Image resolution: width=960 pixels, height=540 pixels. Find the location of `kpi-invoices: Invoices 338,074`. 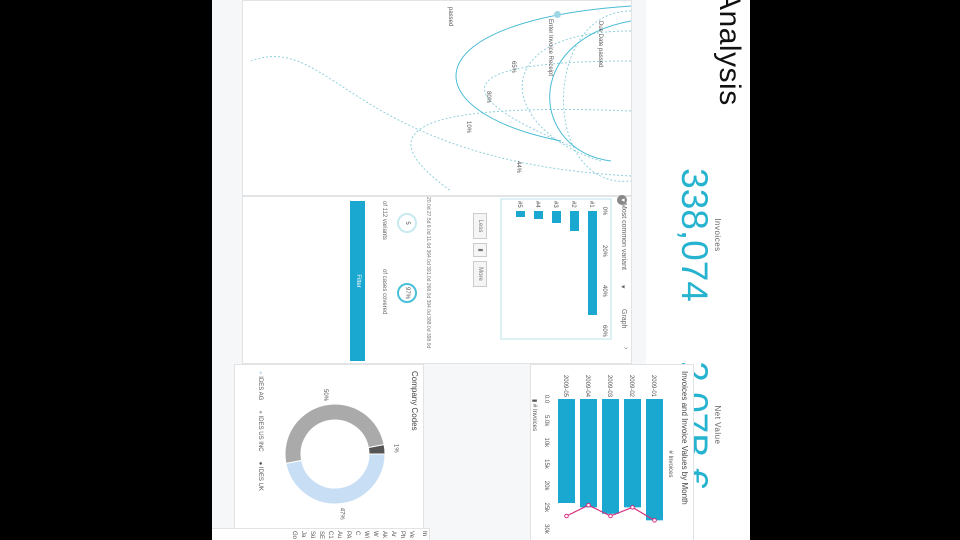

kpi-invoices: Invoices 338,074 is located at coordinates (698, 235).